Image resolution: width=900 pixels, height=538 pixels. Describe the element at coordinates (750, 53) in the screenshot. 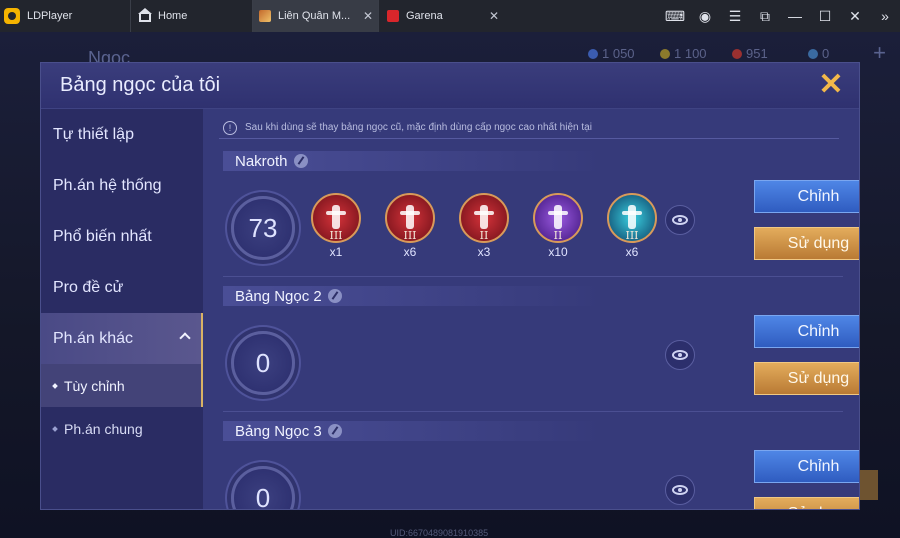

I see `resource-ruby: 951` at that location.